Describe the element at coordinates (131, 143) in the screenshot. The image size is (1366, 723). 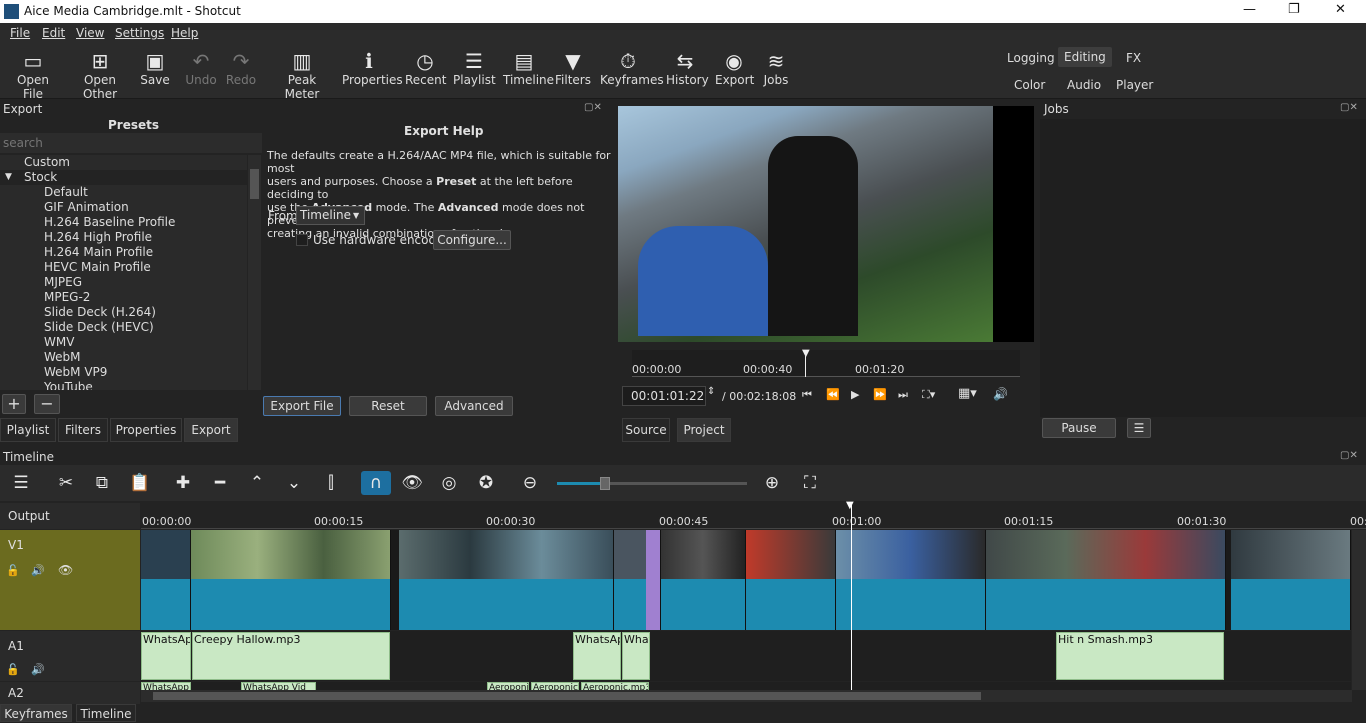
I see `preset-search-input` at that location.